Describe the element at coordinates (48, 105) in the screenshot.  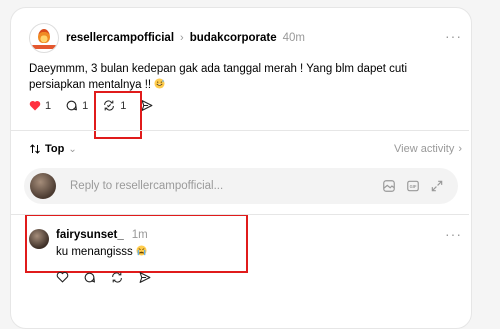
I see `like-count: 1` at that location.